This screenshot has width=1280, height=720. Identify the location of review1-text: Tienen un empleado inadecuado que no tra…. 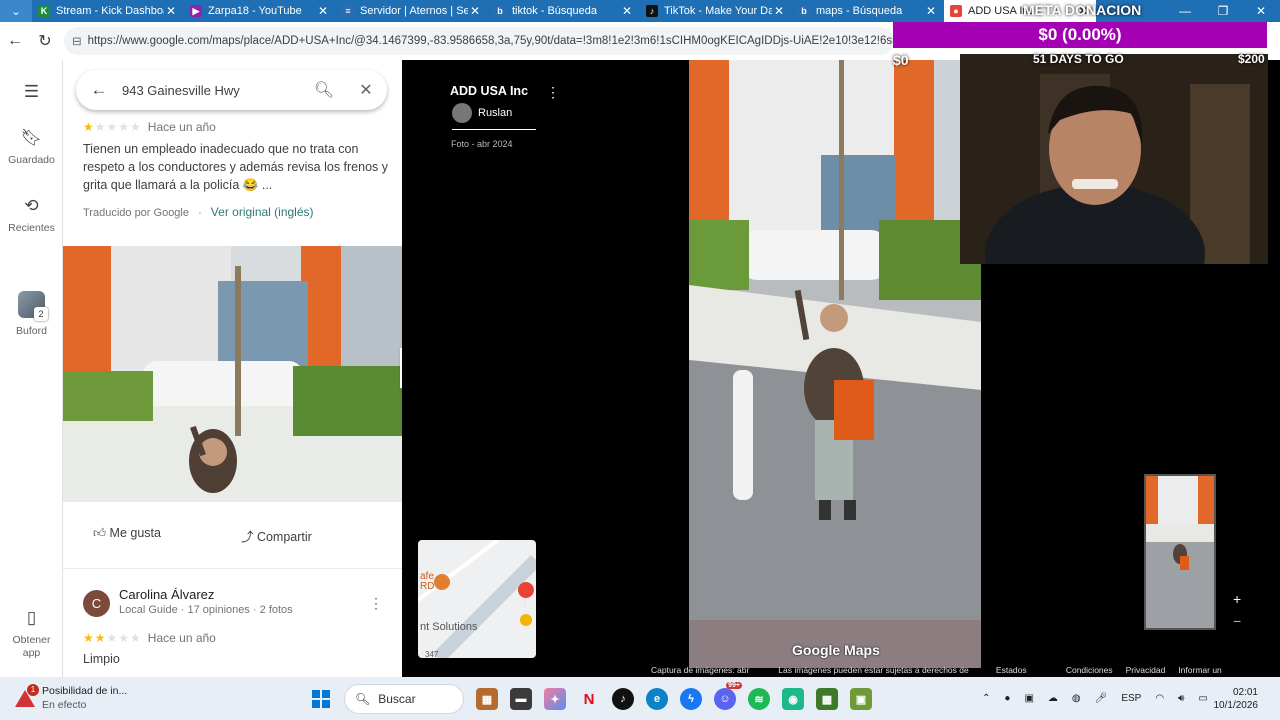
(236, 167).